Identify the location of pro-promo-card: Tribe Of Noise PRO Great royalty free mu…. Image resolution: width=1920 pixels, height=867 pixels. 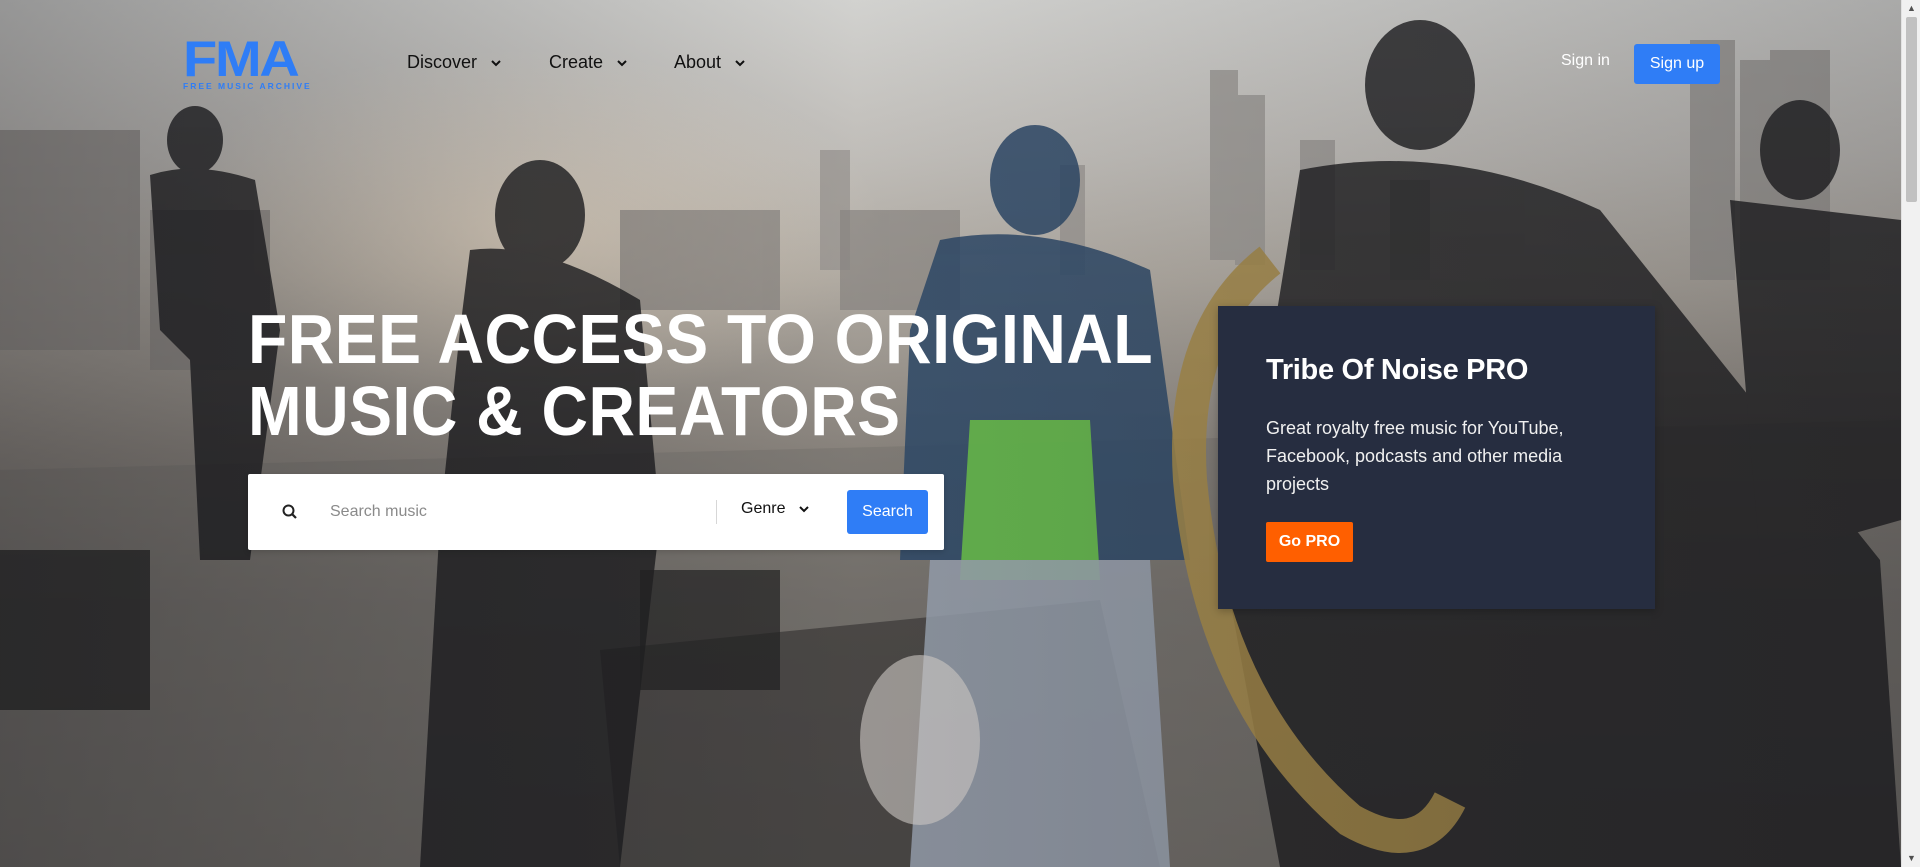
(1436, 457).